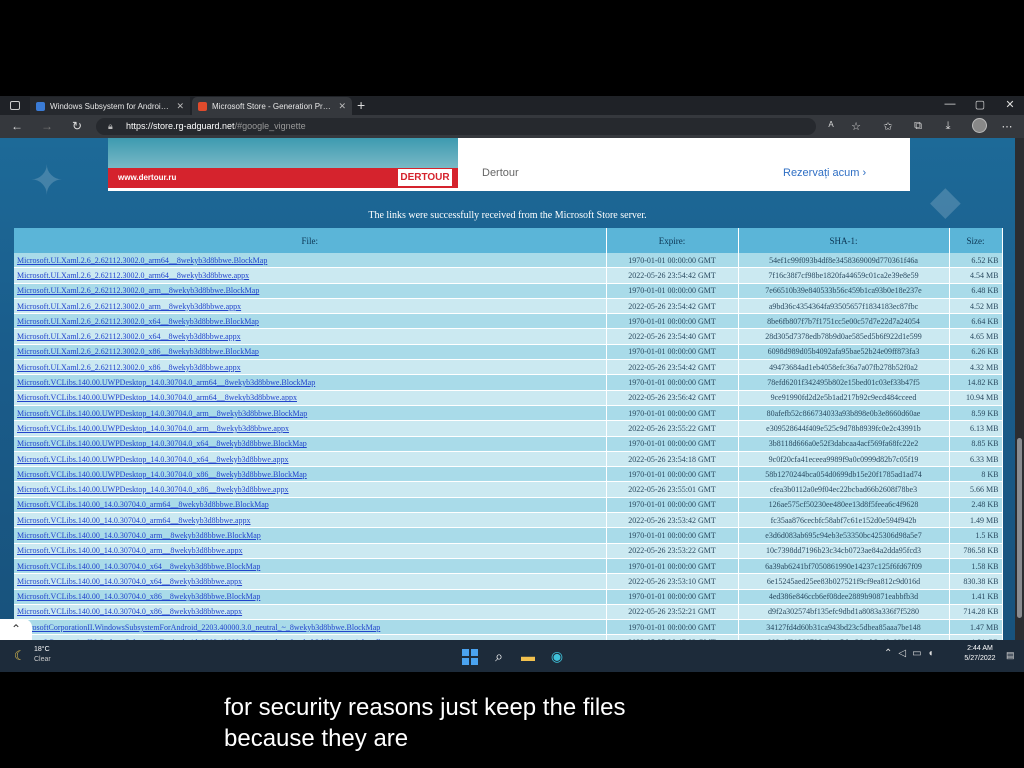 The image size is (1024, 768). What do you see at coordinates (110, 126) in the screenshot?
I see `lock-icon: 🔒︎` at bounding box center [110, 126].